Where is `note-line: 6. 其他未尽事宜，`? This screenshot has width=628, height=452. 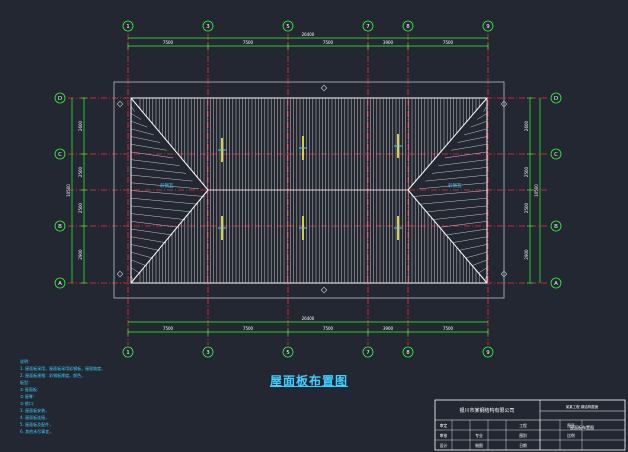 note-line: 6. 其他未尽事宜， is located at coordinates (37, 431).